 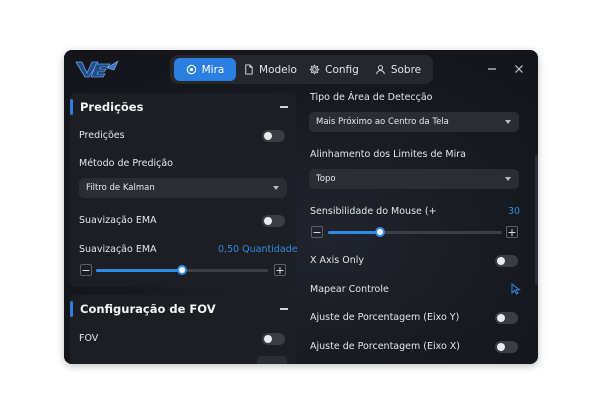 What do you see at coordinates (258, 249) in the screenshot?
I see `ema-slider-value: 0,50 Quantidade` at bounding box center [258, 249].